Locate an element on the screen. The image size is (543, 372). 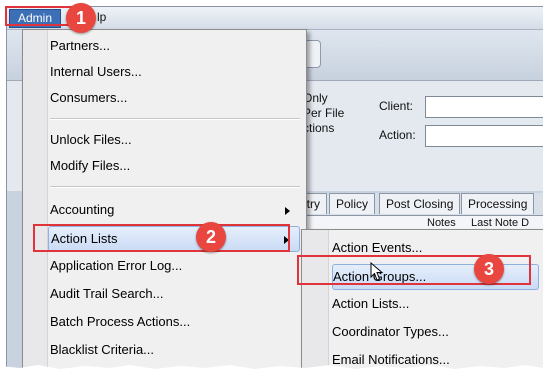
menu-item-accounting: Accounting is located at coordinates (175, 210).